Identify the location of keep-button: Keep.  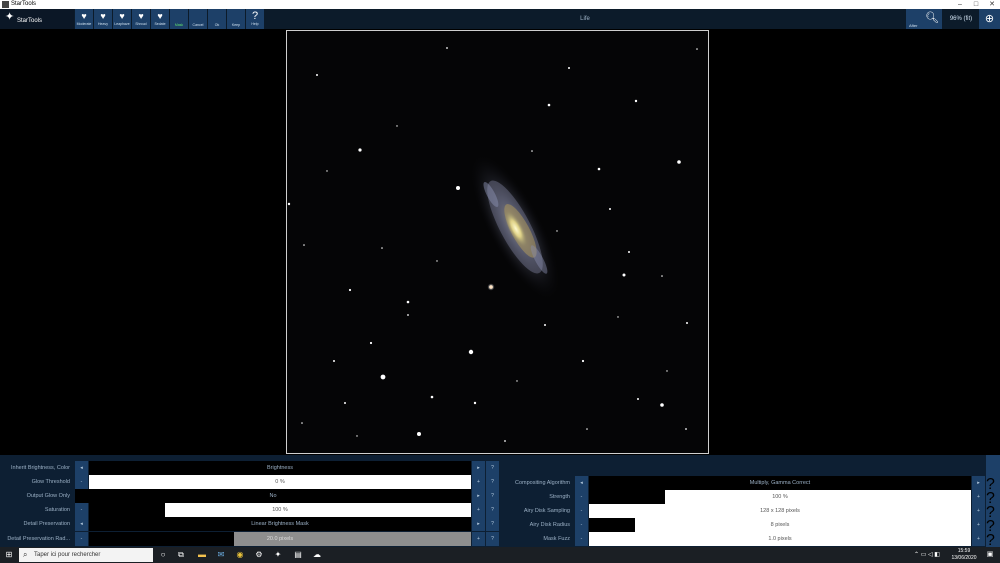
(236, 19).